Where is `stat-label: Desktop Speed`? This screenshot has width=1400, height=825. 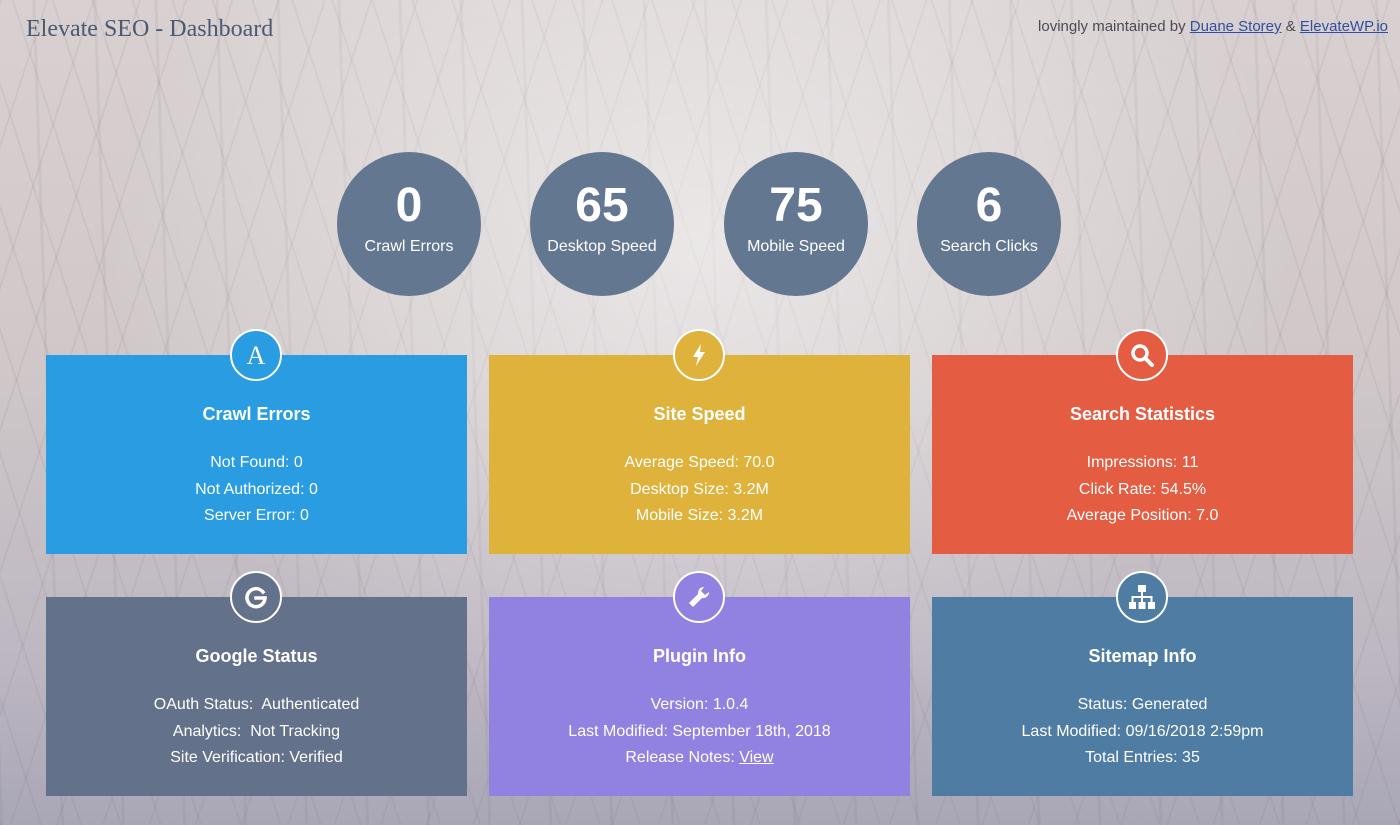
stat-label: Desktop Speed is located at coordinates (602, 246).